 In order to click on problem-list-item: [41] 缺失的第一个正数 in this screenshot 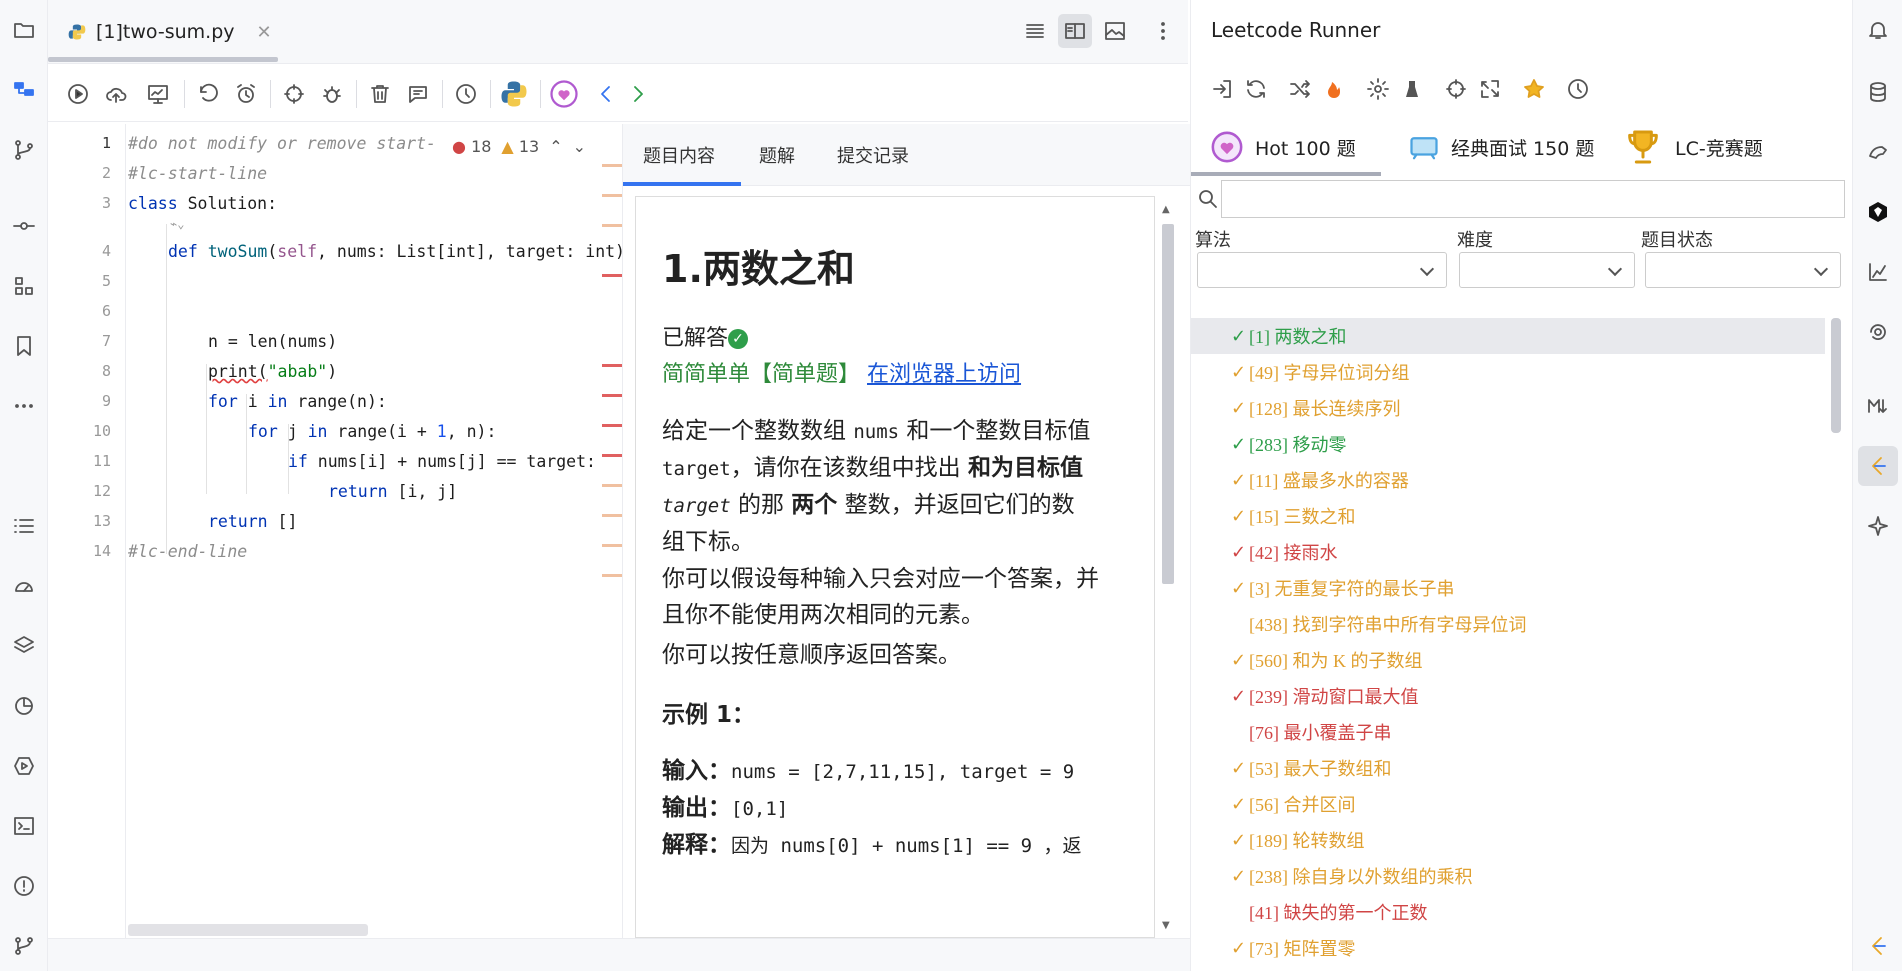, I will do `click(1508, 912)`.